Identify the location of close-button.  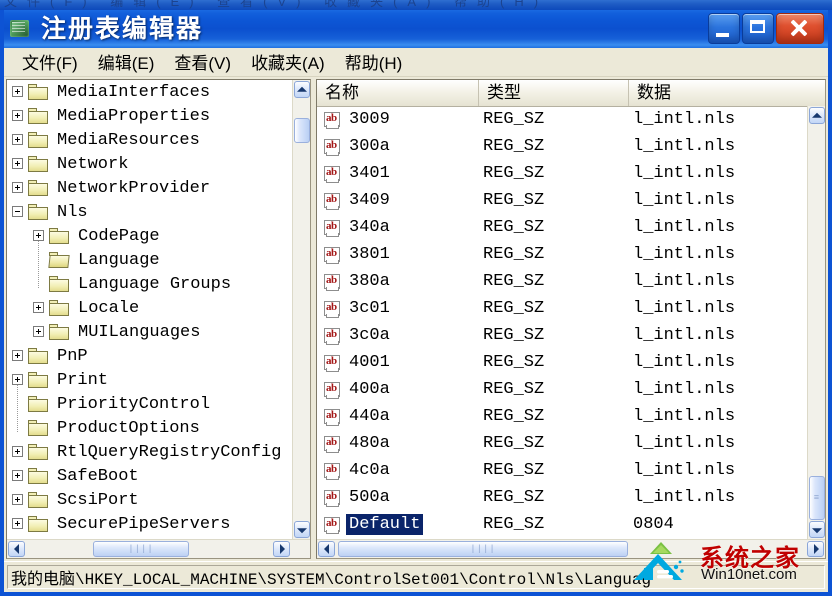
(800, 28).